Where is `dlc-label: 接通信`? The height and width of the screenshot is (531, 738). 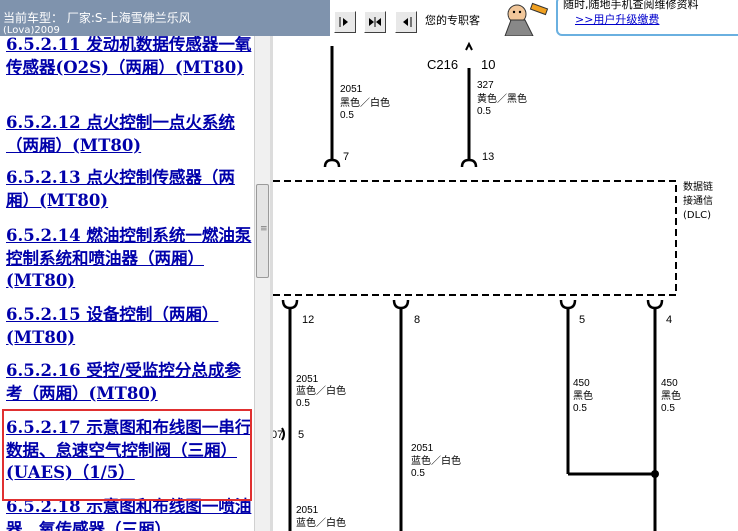
dlc-label: 接通信 is located at coordinates (698, 200).